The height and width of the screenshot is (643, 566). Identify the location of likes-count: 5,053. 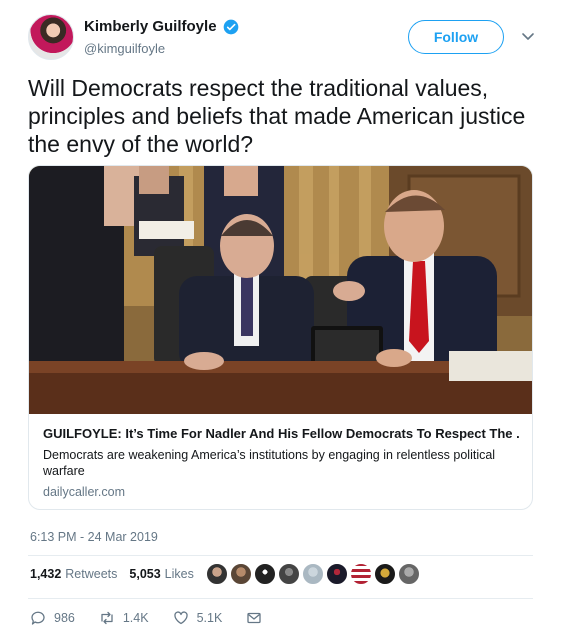
(144, 574).